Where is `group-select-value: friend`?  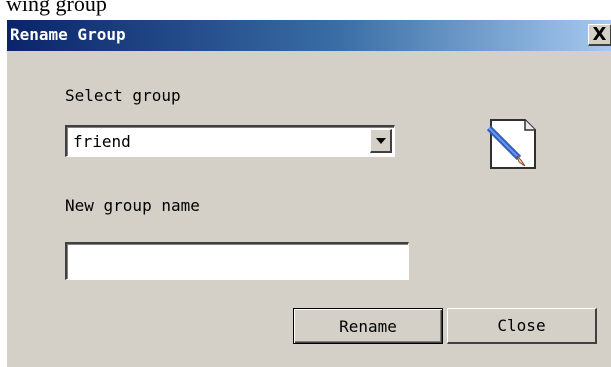
group-select-value: friend is located at coordinates (102, 141).